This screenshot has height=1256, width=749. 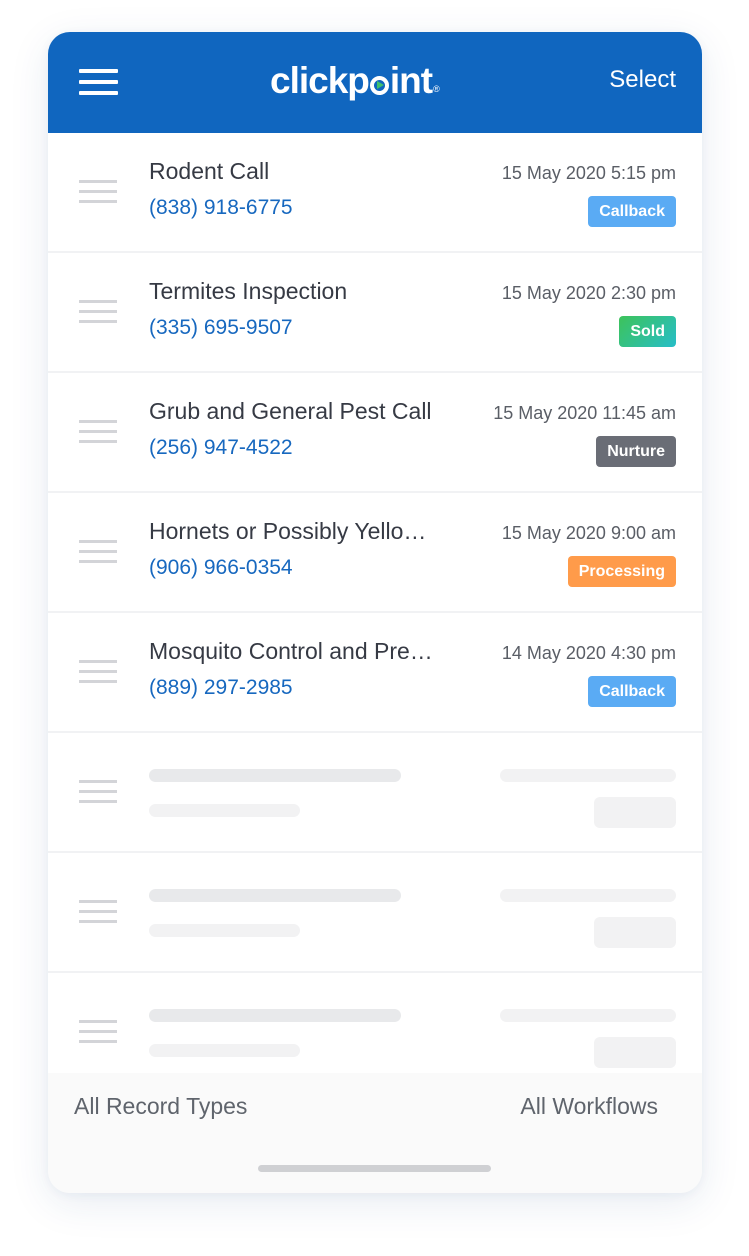 What do you see at coordinates (588, 173) in the screenshot?
I see `record-date: 15 May 2020 5:15 pm` at bounding box center [588, 173].